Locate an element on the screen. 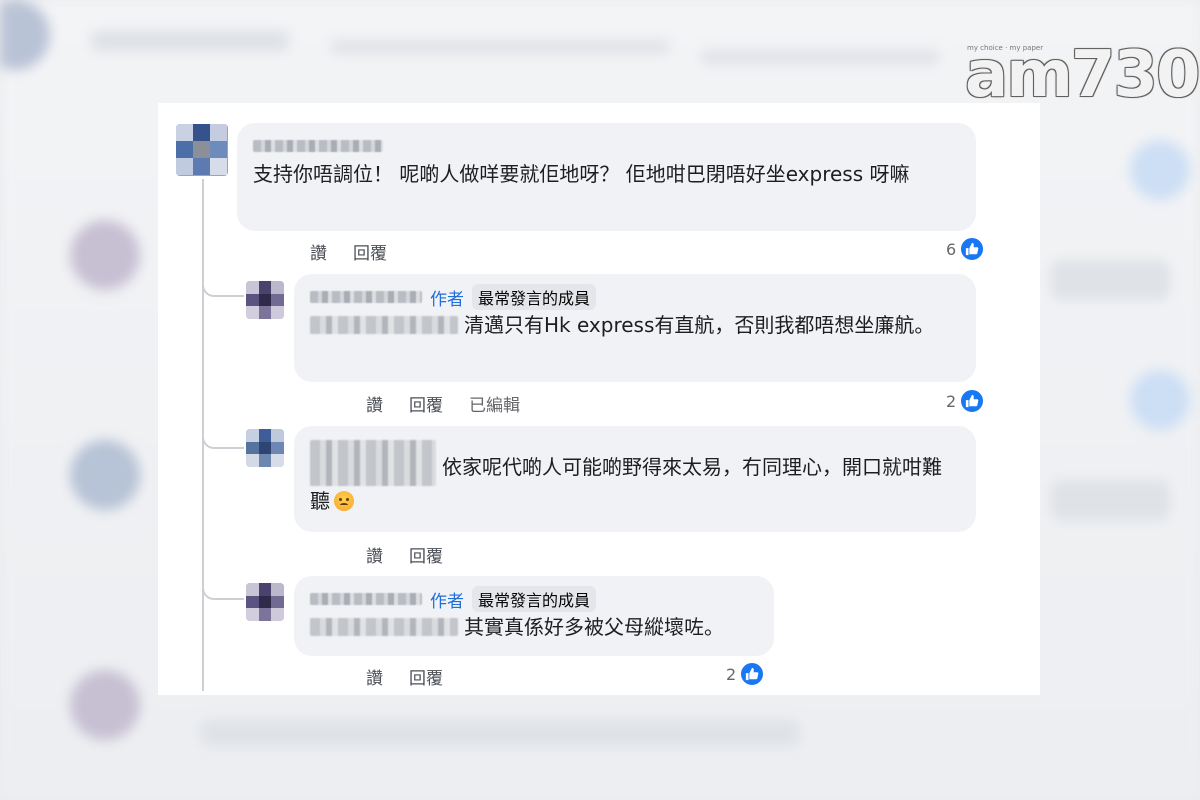  comment-actions: 讚 回覆 已編輯 is located at coordinates (443, 403).